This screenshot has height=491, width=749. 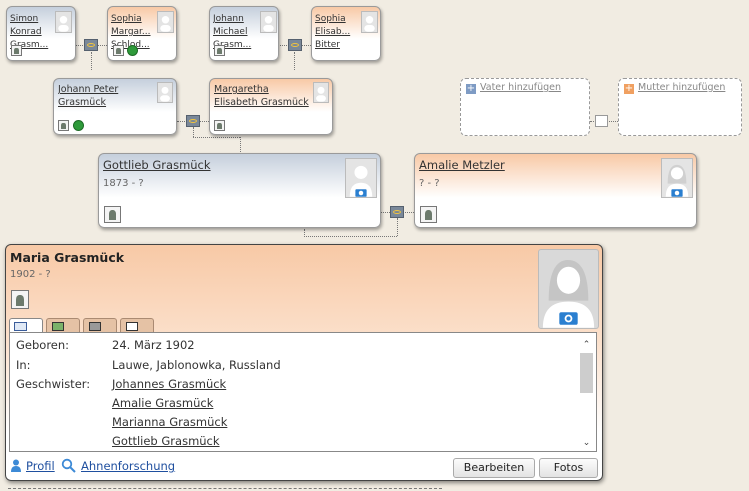 I want to click on id-card-icon, so click(x=20, y=326).